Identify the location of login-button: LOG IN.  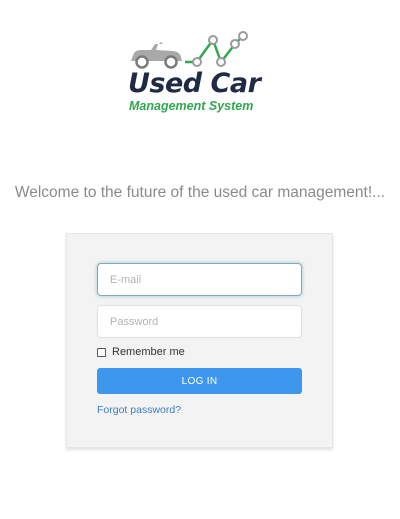
(199, 381).